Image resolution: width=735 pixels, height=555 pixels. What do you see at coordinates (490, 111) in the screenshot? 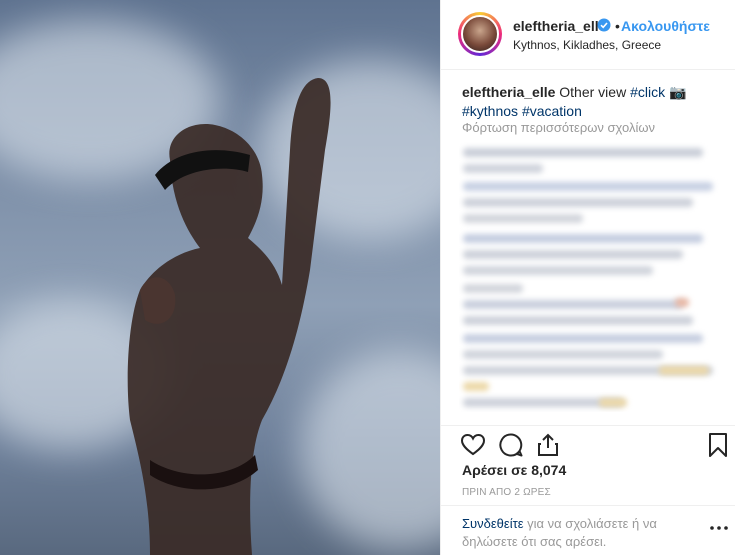
I see `hashtag-kythnos: #kythnos` at bounding box center [490, 111].